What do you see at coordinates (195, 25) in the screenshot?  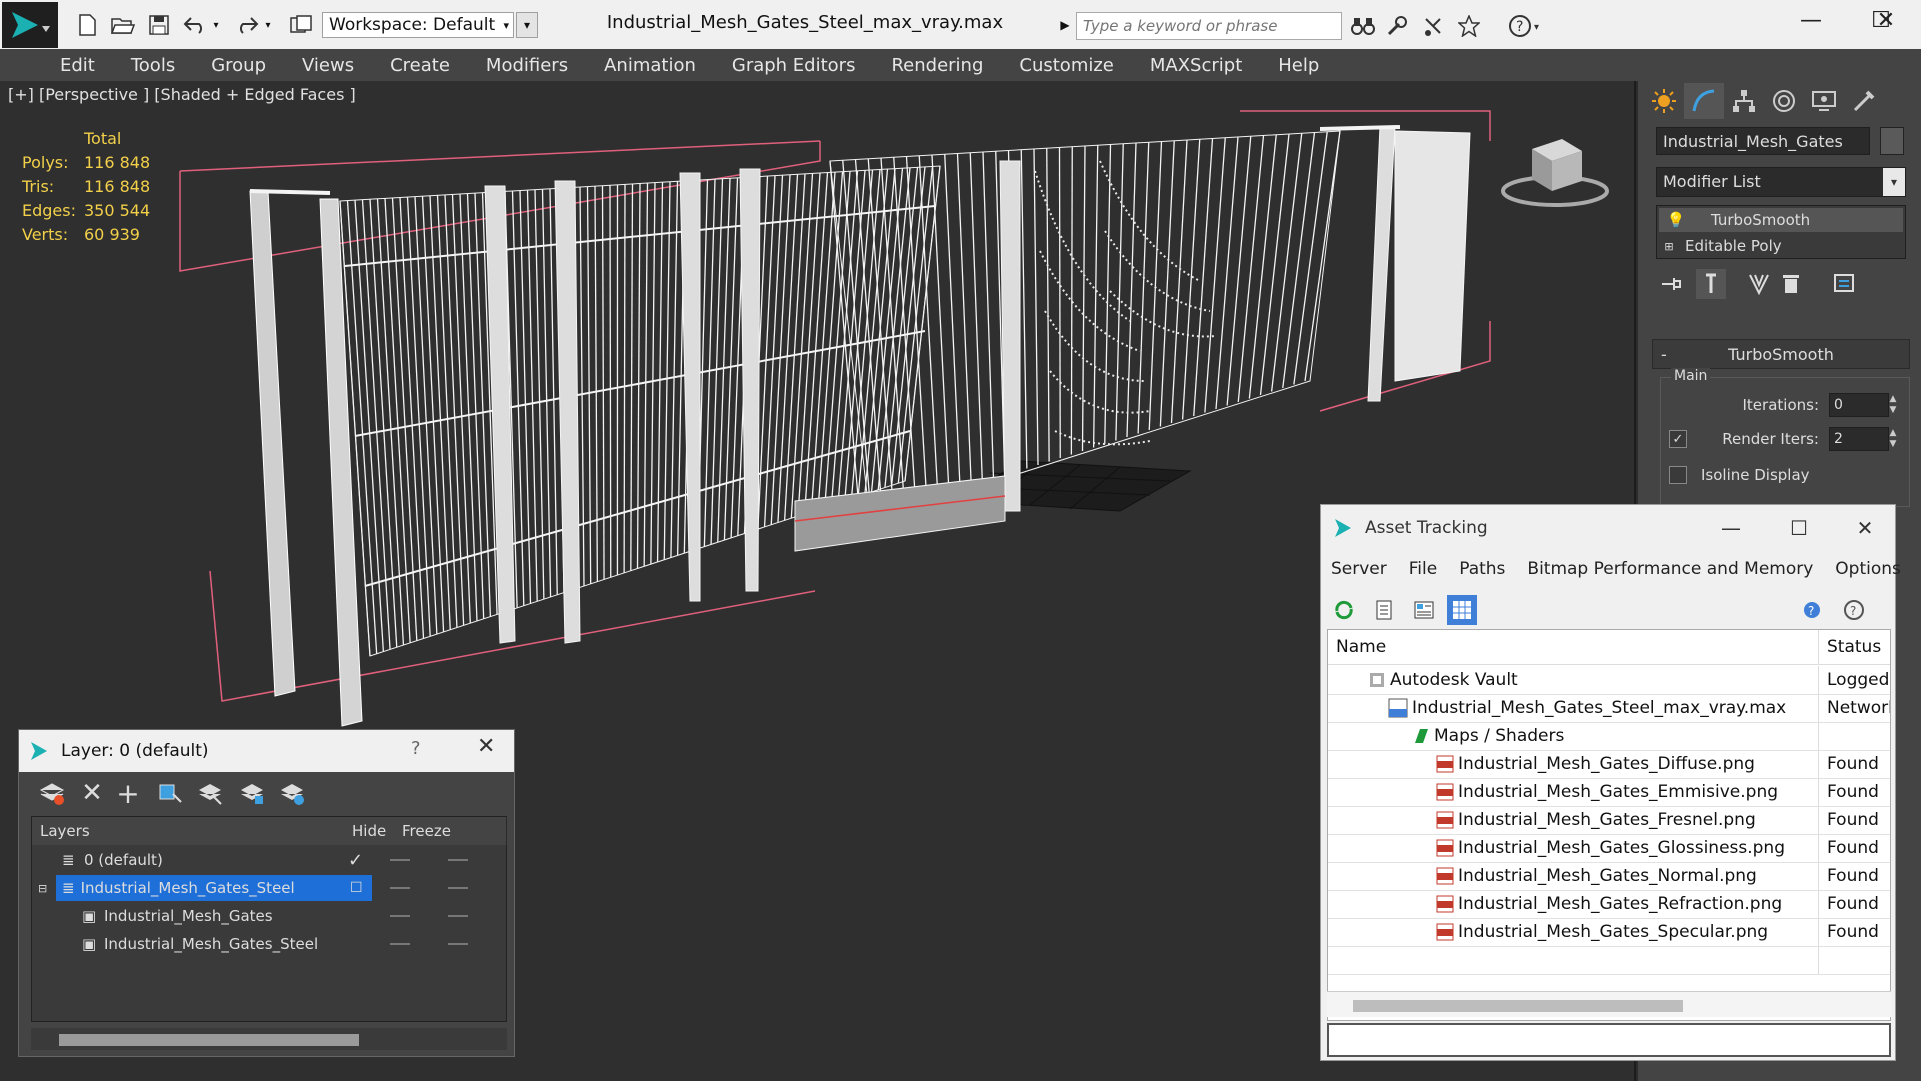 I see `undo-icon` at bounding box center [195, 25].